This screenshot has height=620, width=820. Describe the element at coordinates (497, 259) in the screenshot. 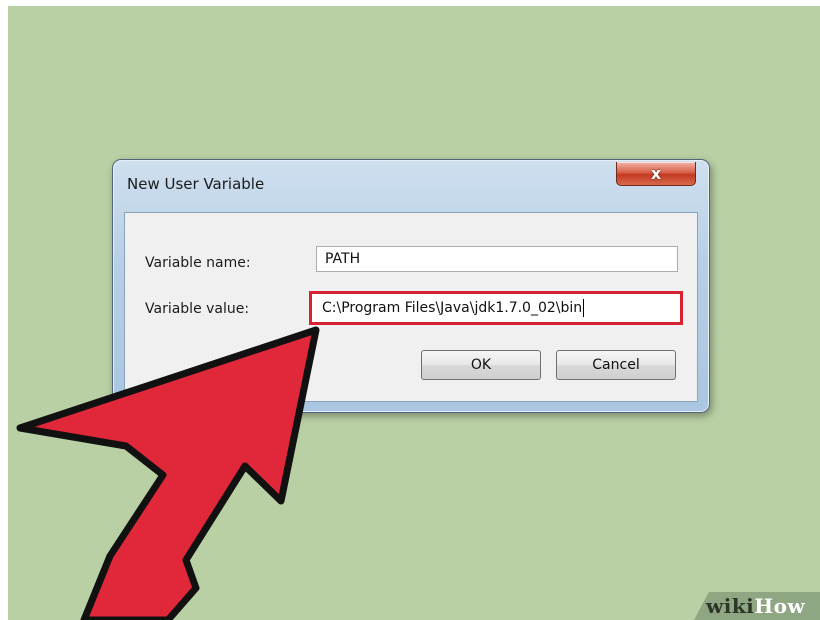

I see `variable-name-input: PATH` at that location.